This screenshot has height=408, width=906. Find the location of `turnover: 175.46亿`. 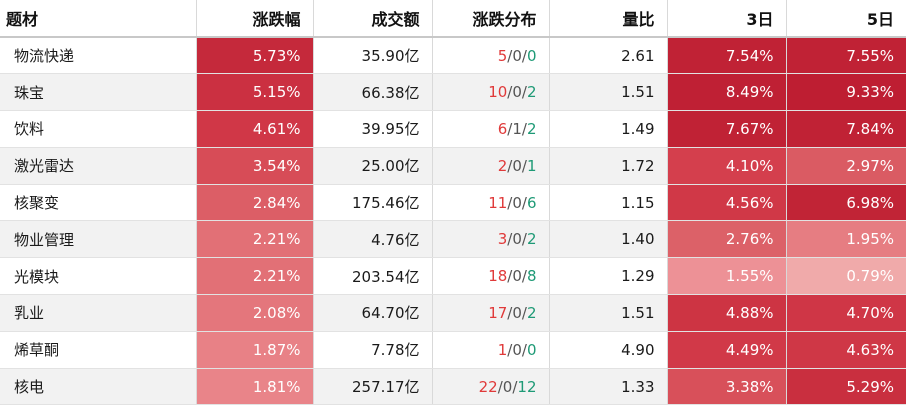

turnover: 175.46亿 is located at coordinates (373, 203).